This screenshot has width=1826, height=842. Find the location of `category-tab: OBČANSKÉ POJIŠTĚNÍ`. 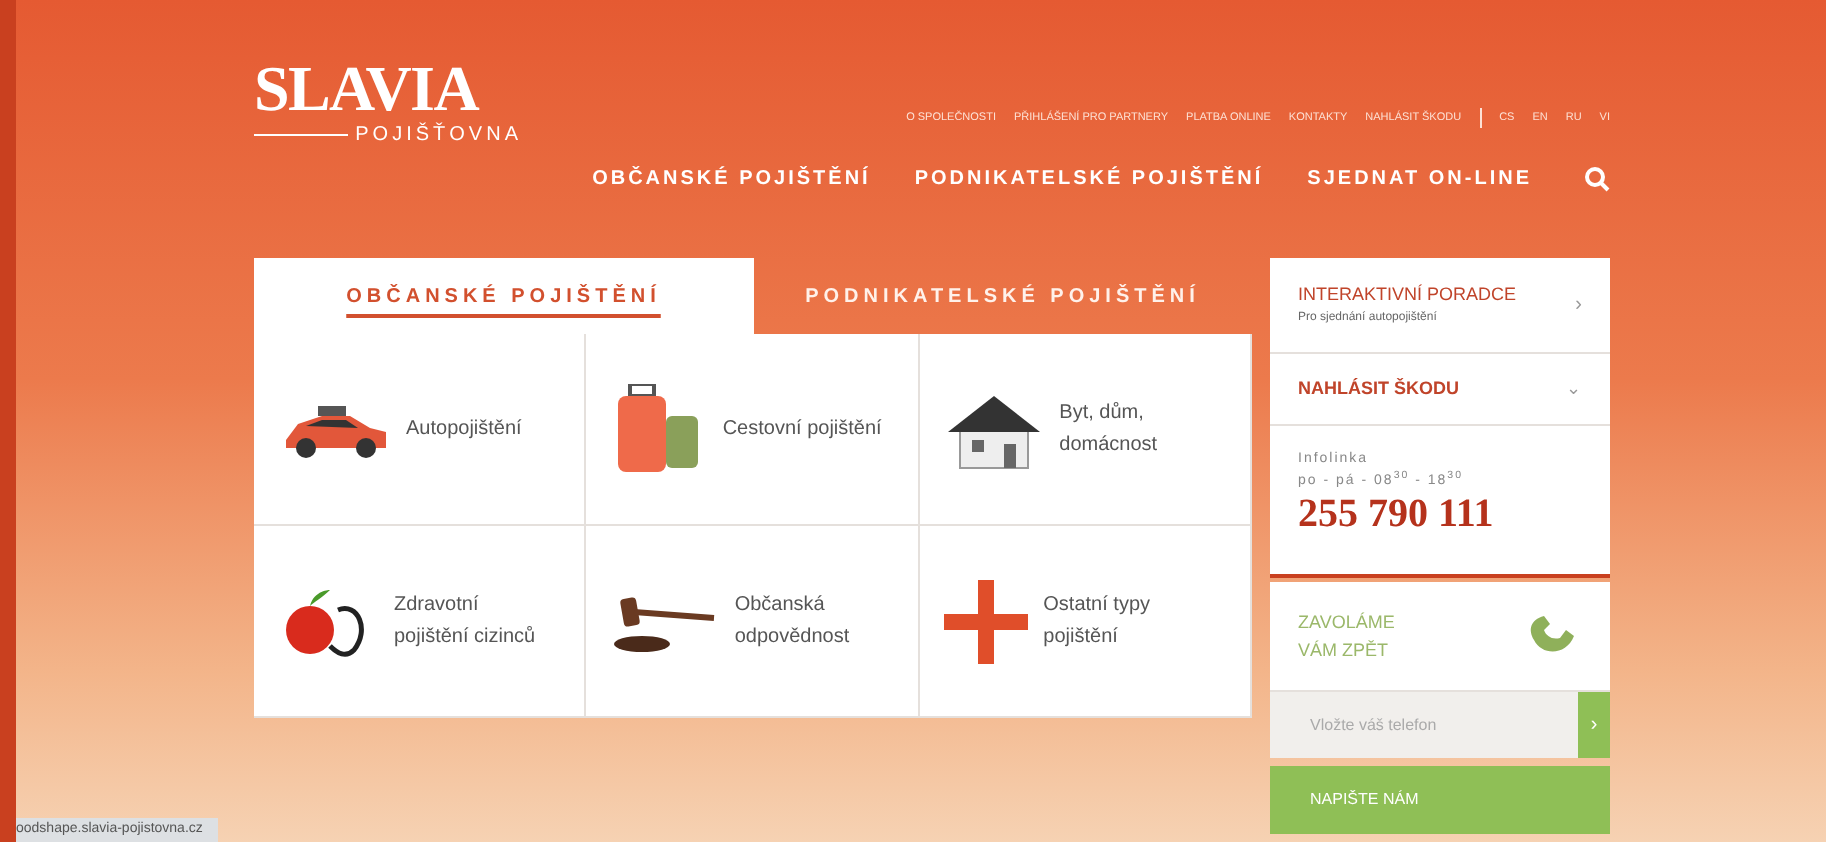

category-tab: OBČANSKÉ POJIŠTĚNÍ is located at coordinates (503, 296).